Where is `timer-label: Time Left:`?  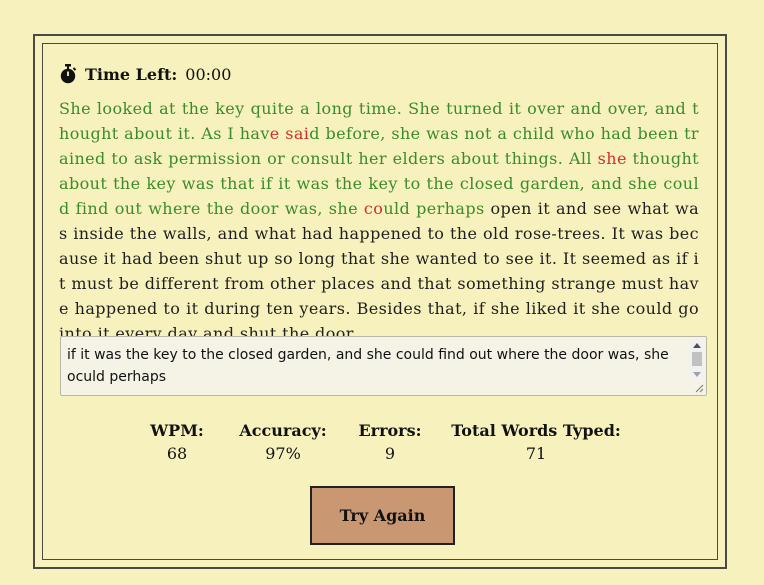
timer-label: Time Left: is located at coordinates (131, 74).